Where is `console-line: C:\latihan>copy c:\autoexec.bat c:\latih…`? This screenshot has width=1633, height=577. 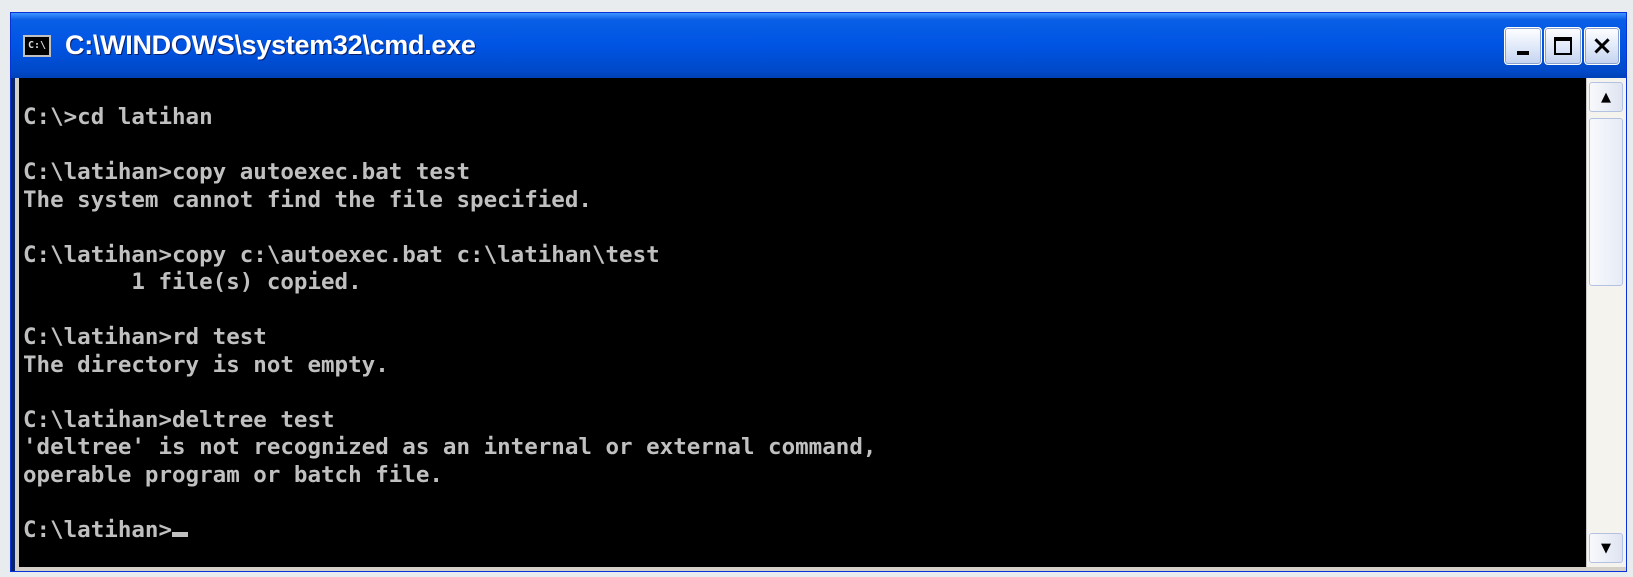 console-line: C:\latihan>copy c:\autoexec.bat c:\latih… is located at coordinates (341, 254).